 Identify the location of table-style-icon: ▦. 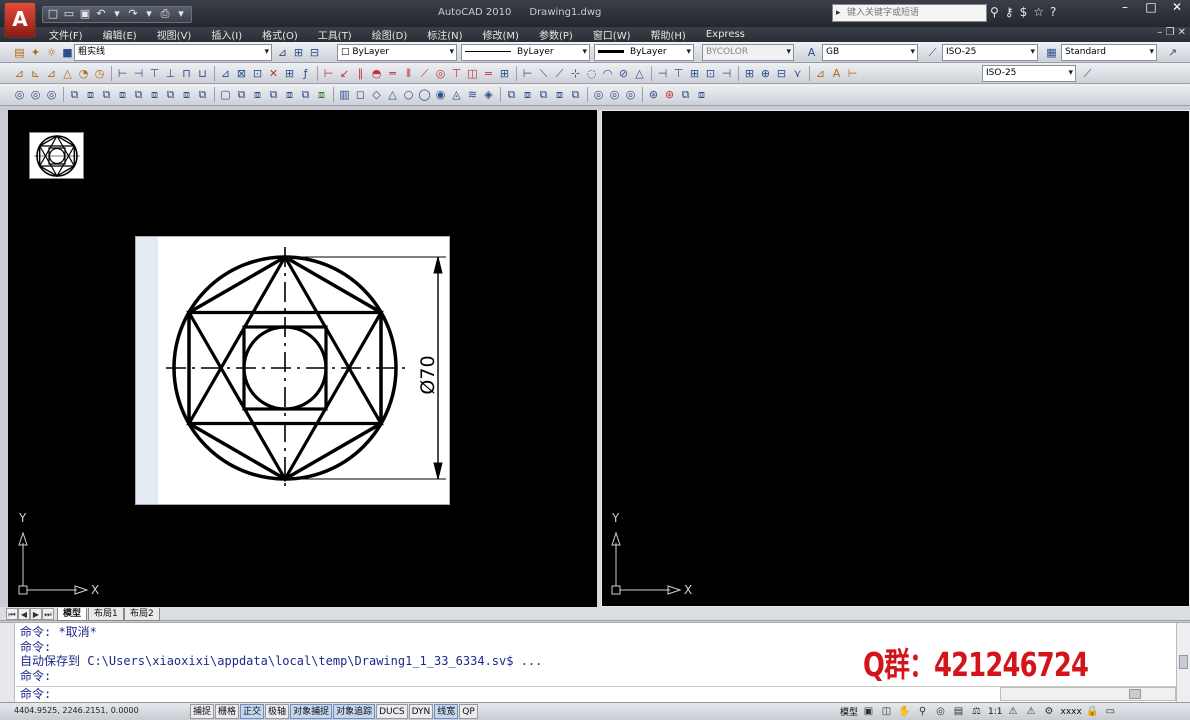
(1051, 52).